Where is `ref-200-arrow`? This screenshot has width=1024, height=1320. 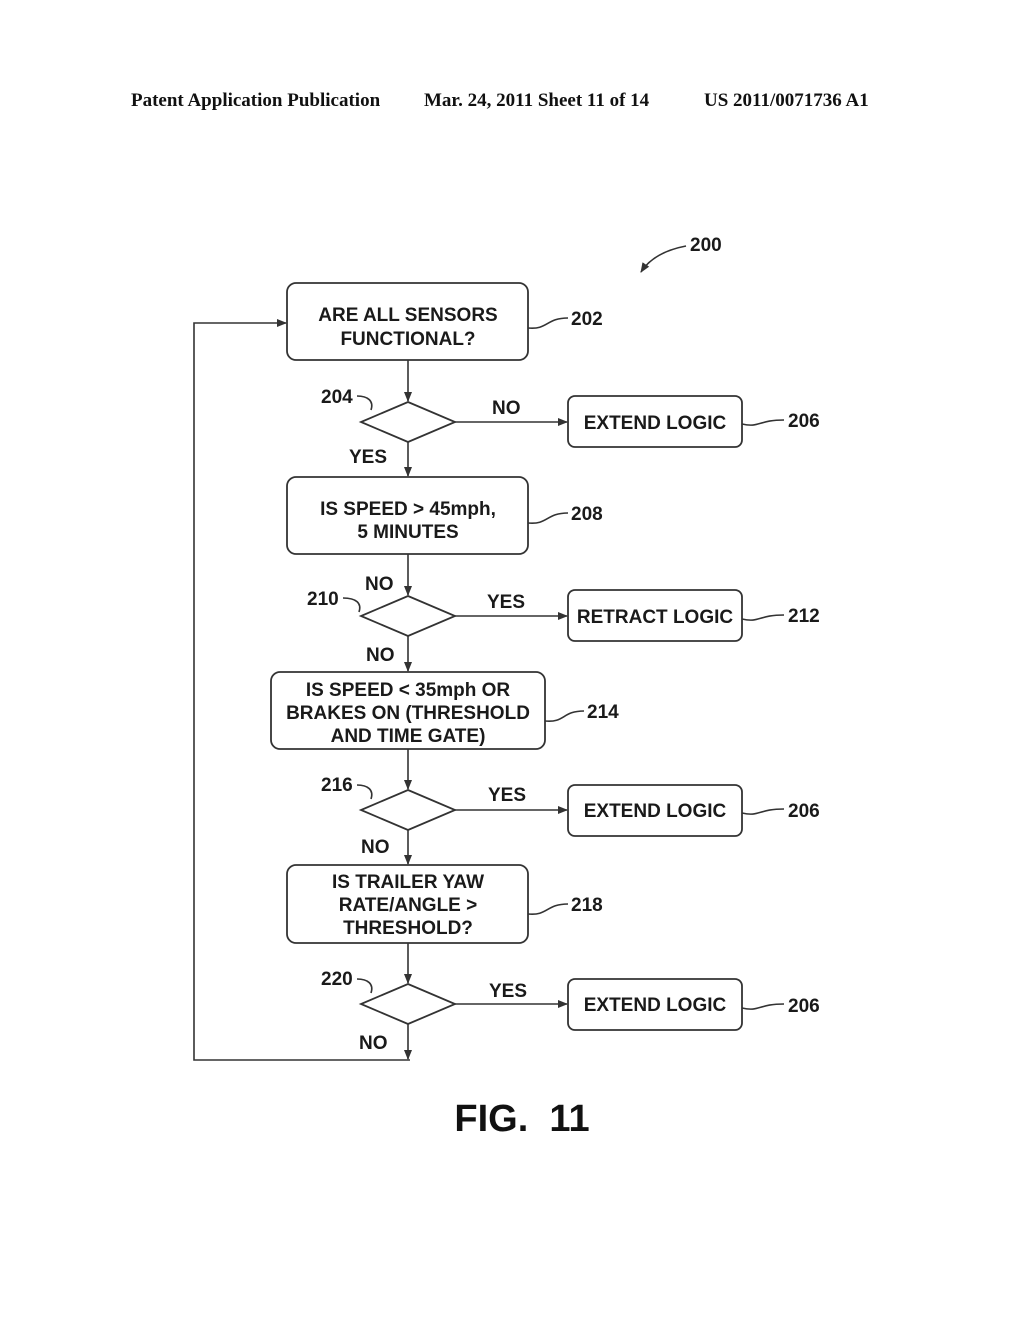
ref-200-arrow is located at coordinates (663, 259).